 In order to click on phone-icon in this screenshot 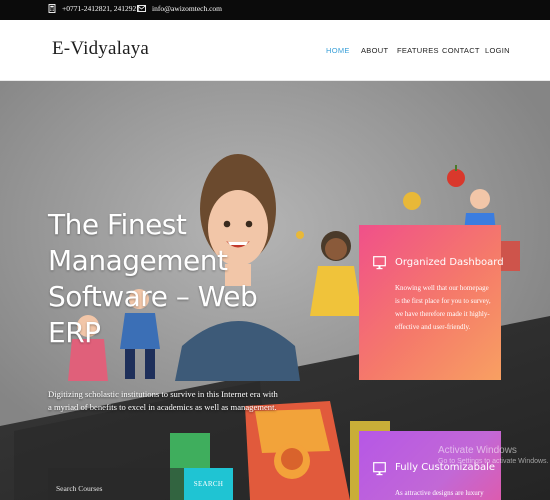, I will do `click(52, 8)`.